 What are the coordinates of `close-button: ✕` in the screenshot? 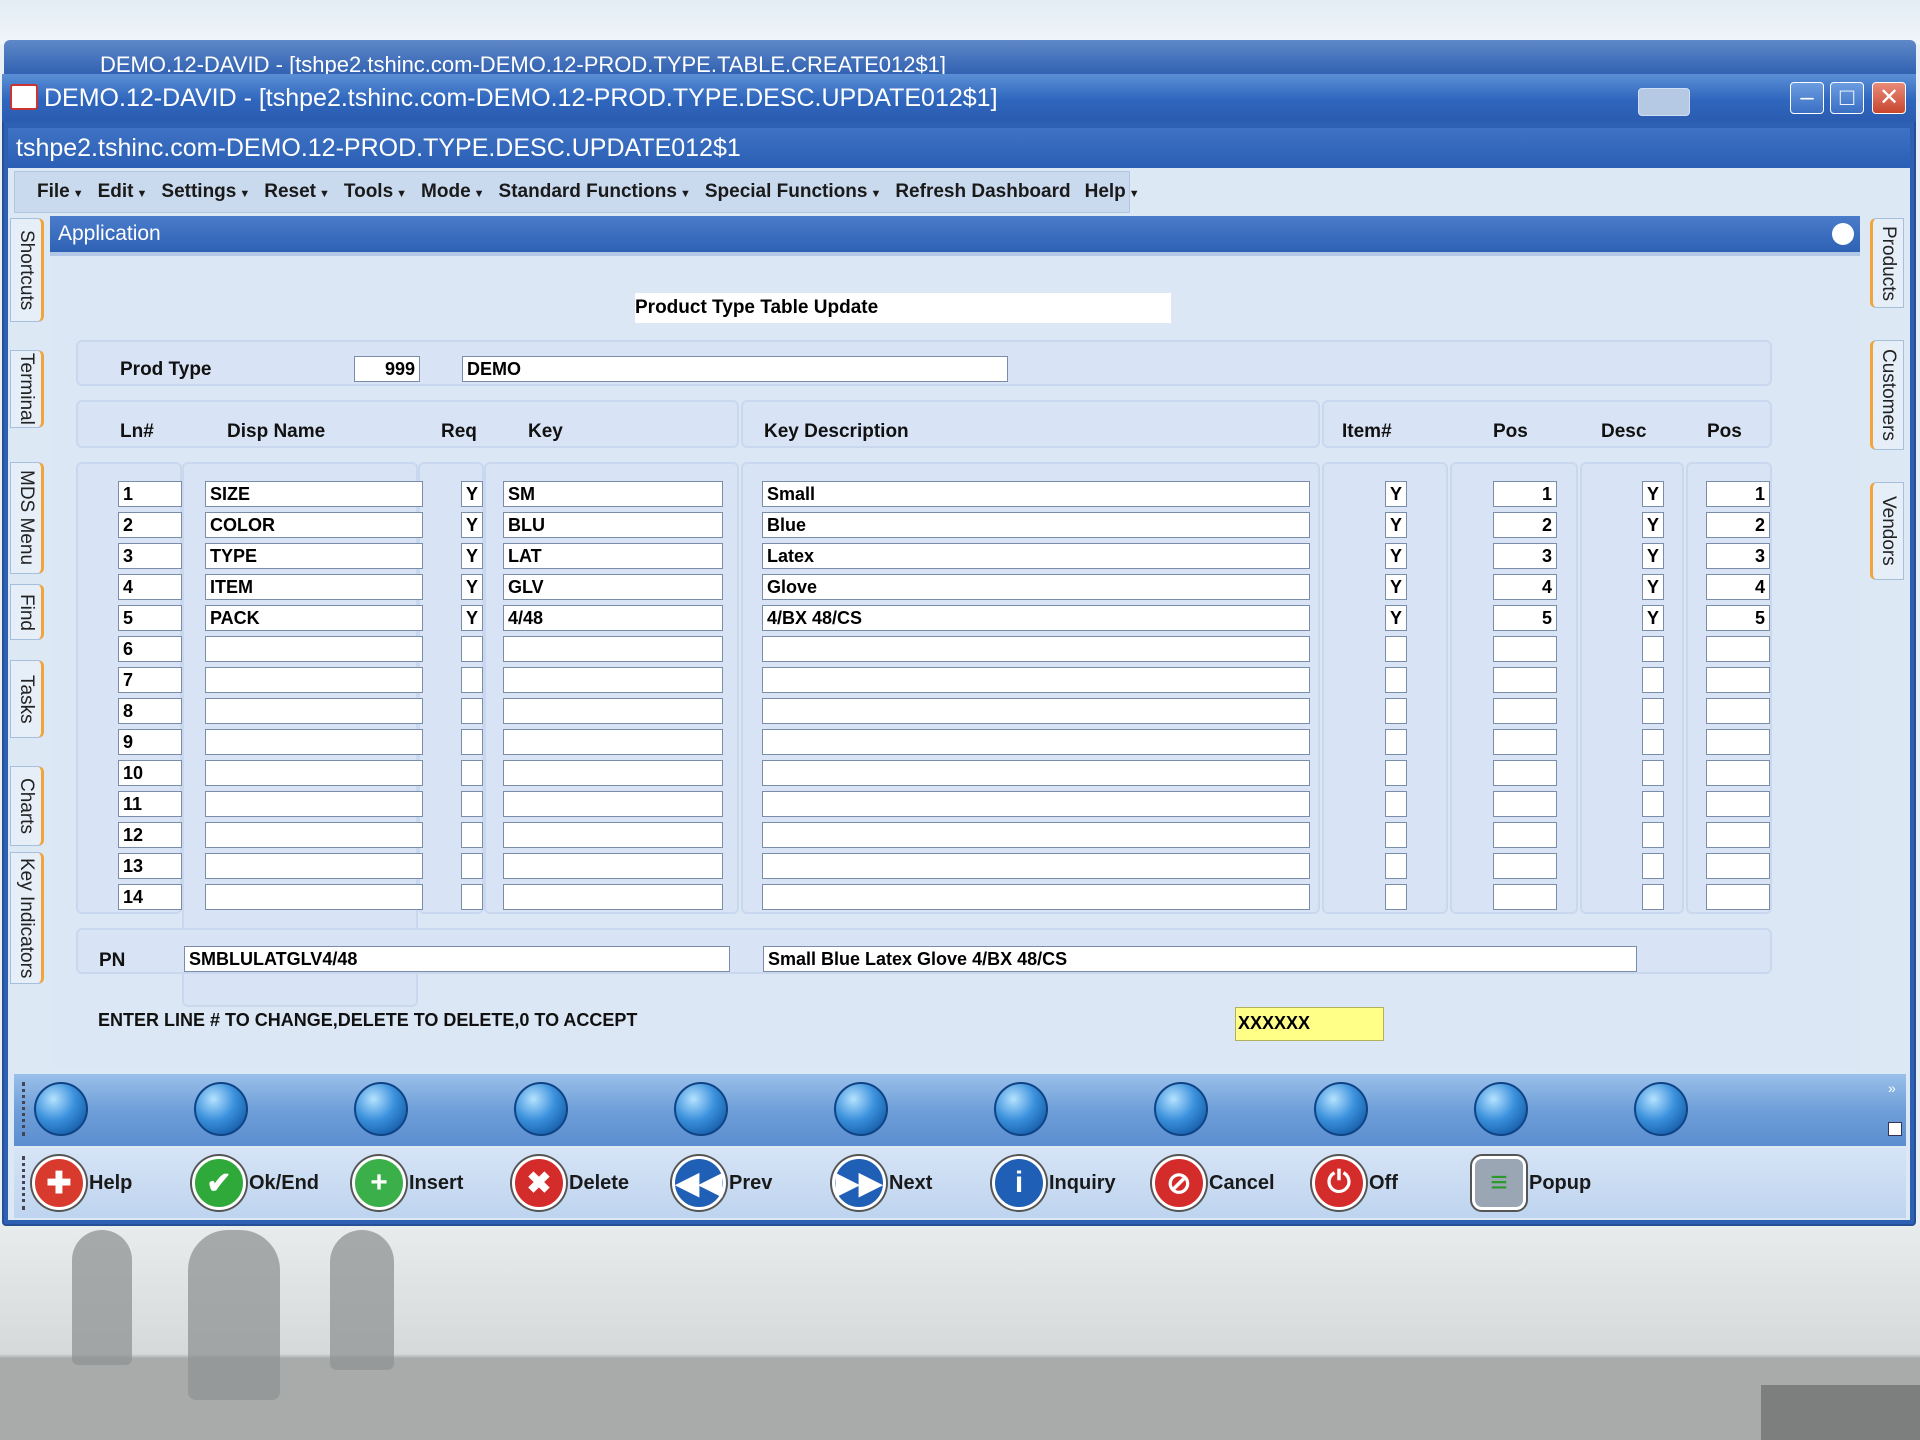 It's located at (1889, 98).